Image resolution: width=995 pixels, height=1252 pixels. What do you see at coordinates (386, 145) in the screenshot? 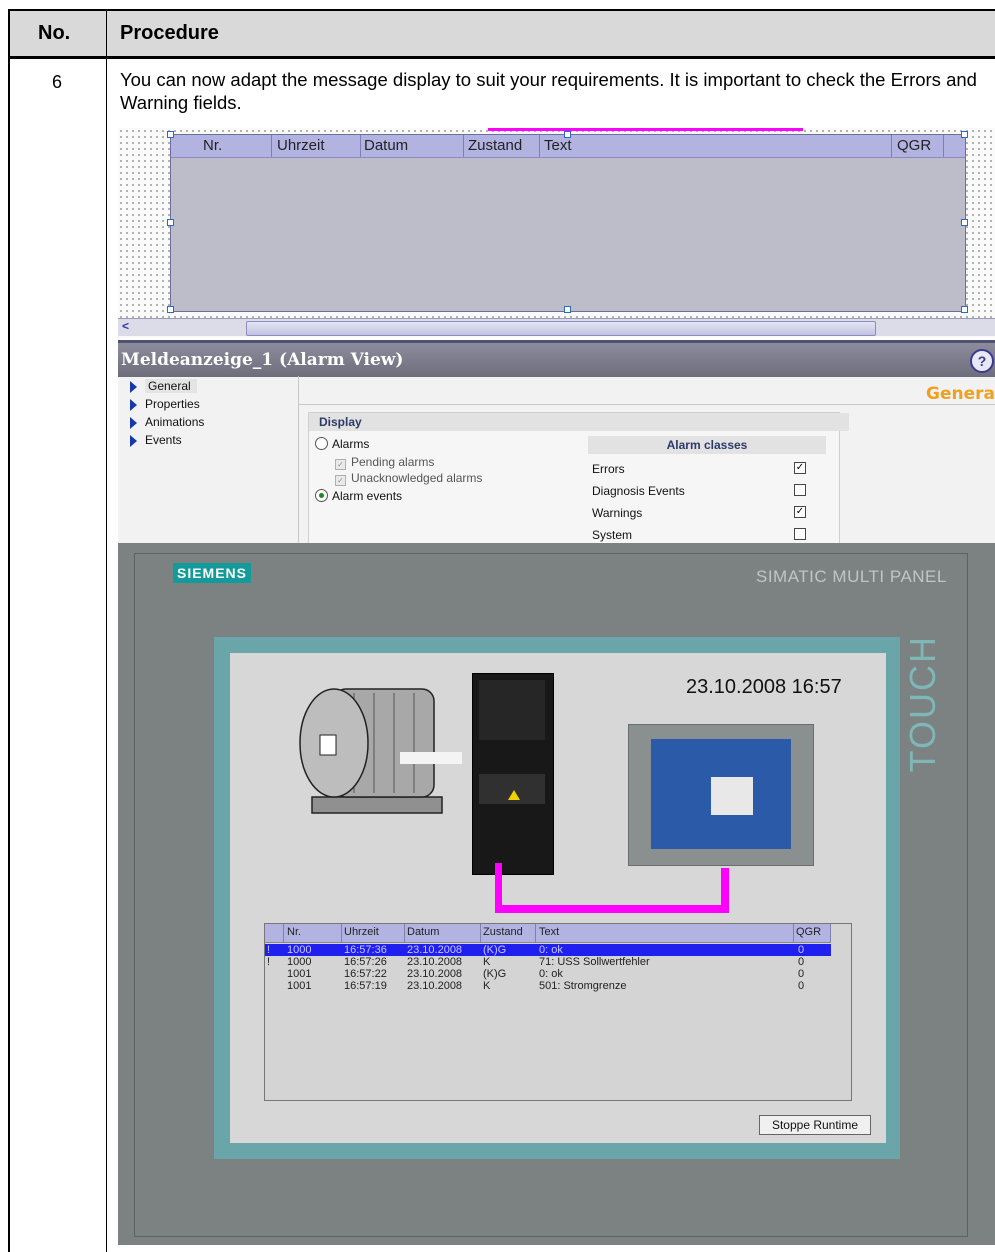
I see `col-datum: Datum` at bounding box center [386, 145].